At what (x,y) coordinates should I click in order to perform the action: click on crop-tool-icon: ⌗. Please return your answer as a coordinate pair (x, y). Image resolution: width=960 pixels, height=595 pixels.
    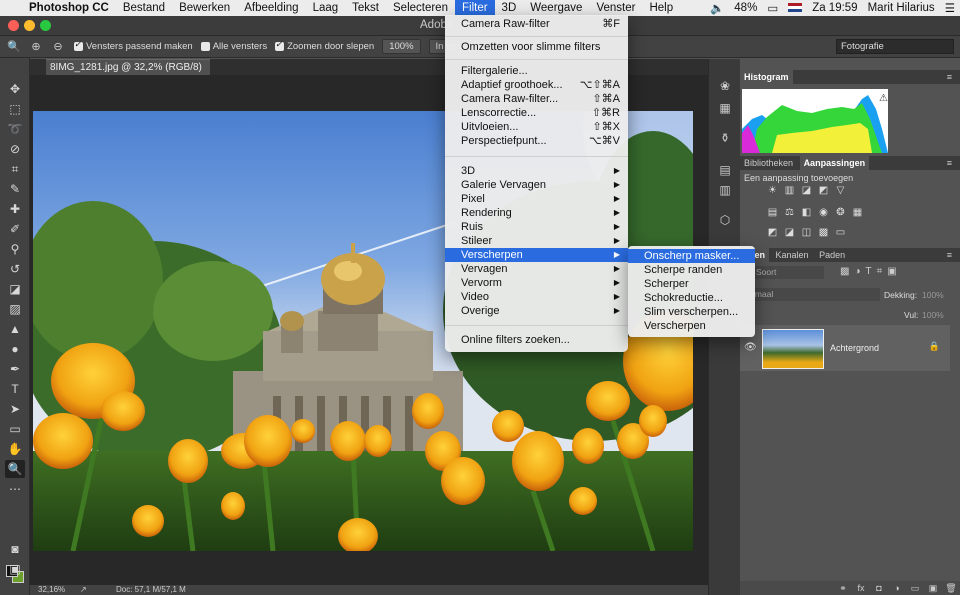
    Looking at the image, I should click on (15, 169).